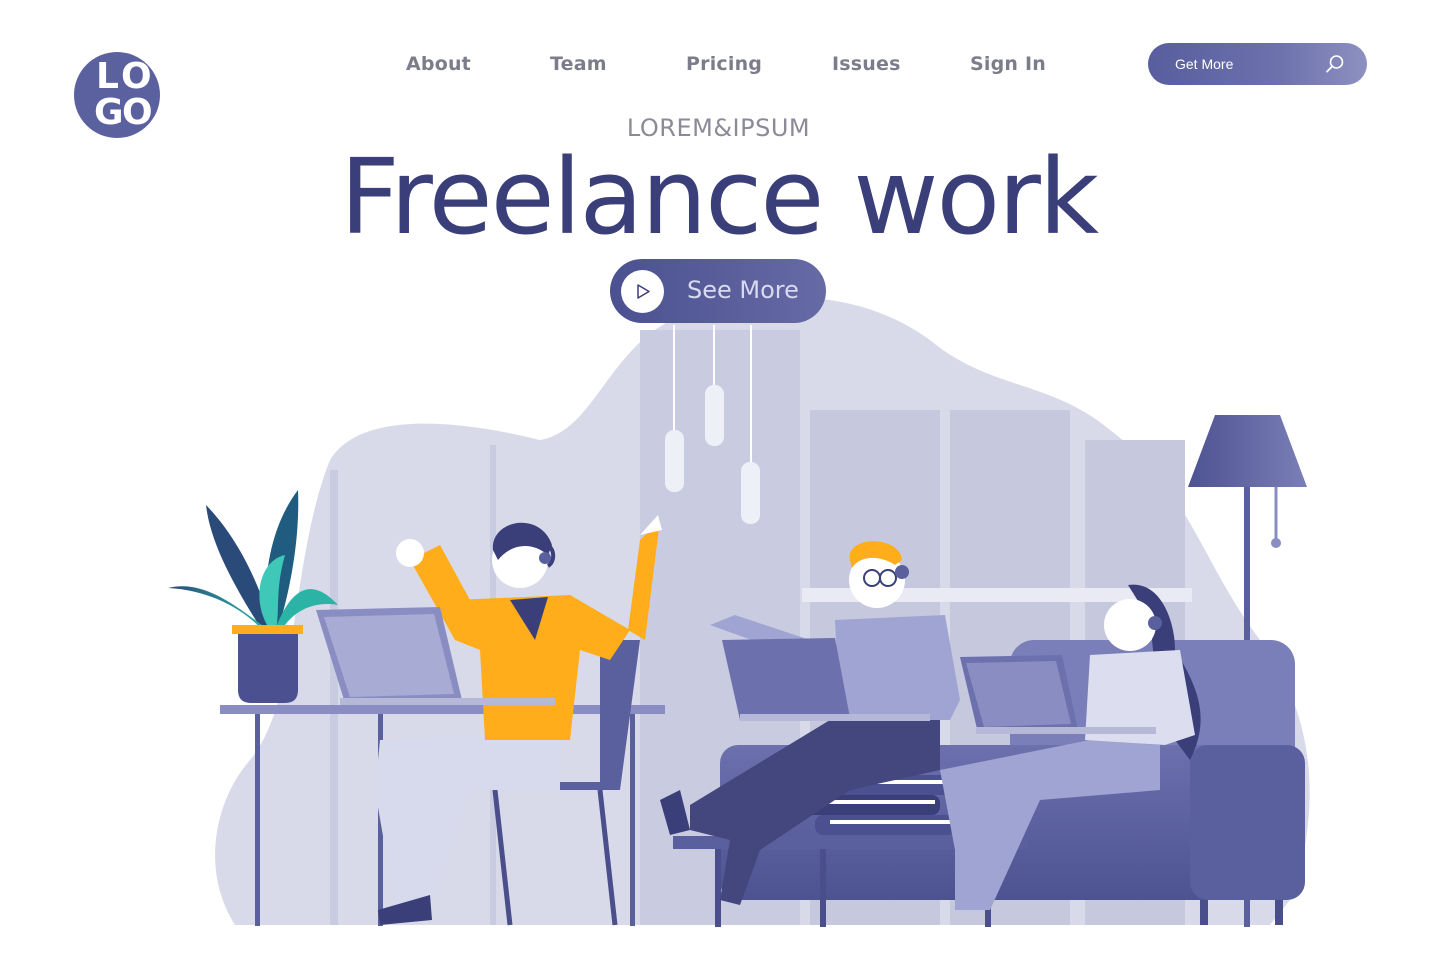 This screenshot has height=980, width=1437. I want to click on window-frame, so click(334, 697).